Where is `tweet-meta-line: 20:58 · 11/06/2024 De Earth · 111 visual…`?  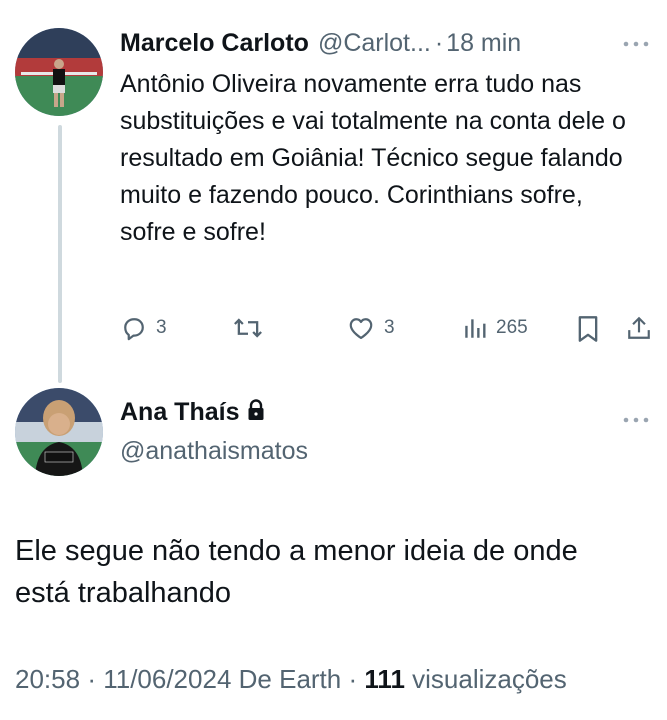
tweet-meta-line: 20:58 · 11/06/2024 De Earth · 111 visual… is located at coordinates (291, 679).